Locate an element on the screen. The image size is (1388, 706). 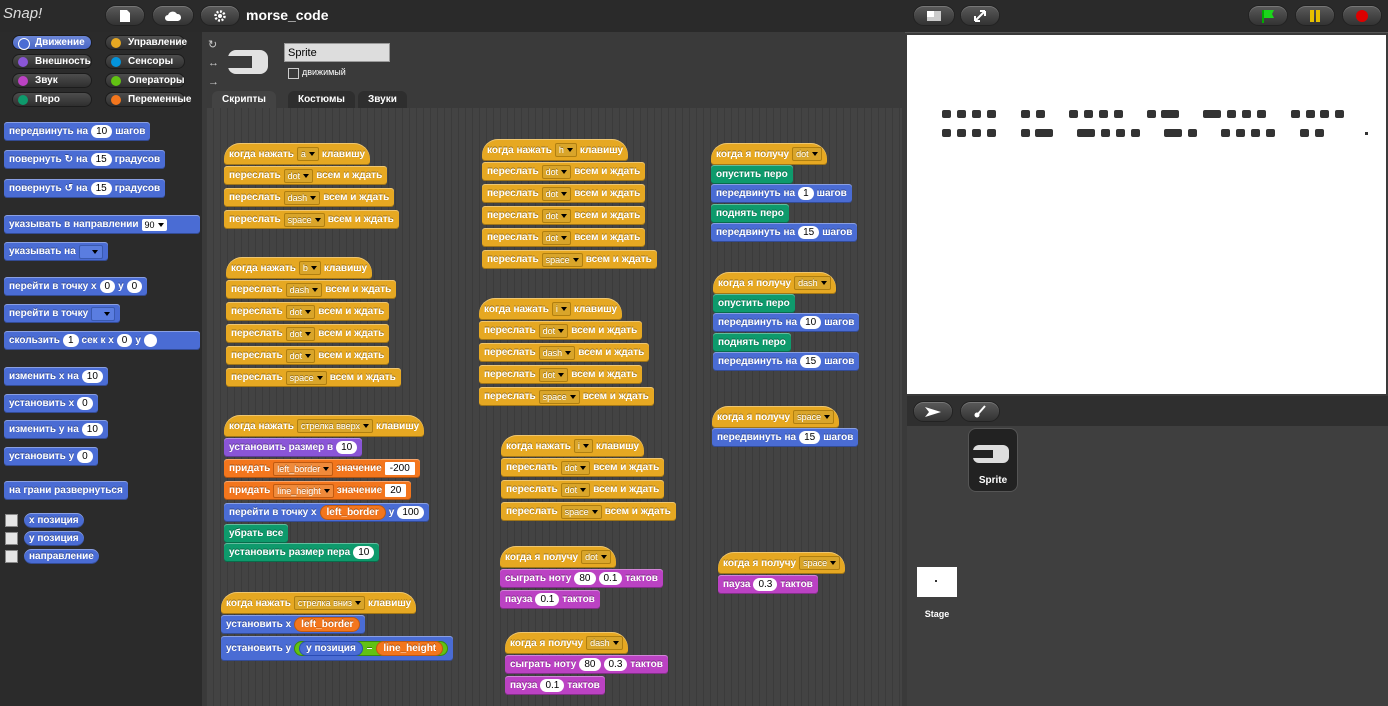
palette-point-towards-block: указывать на is located at coordinates (56, 251).